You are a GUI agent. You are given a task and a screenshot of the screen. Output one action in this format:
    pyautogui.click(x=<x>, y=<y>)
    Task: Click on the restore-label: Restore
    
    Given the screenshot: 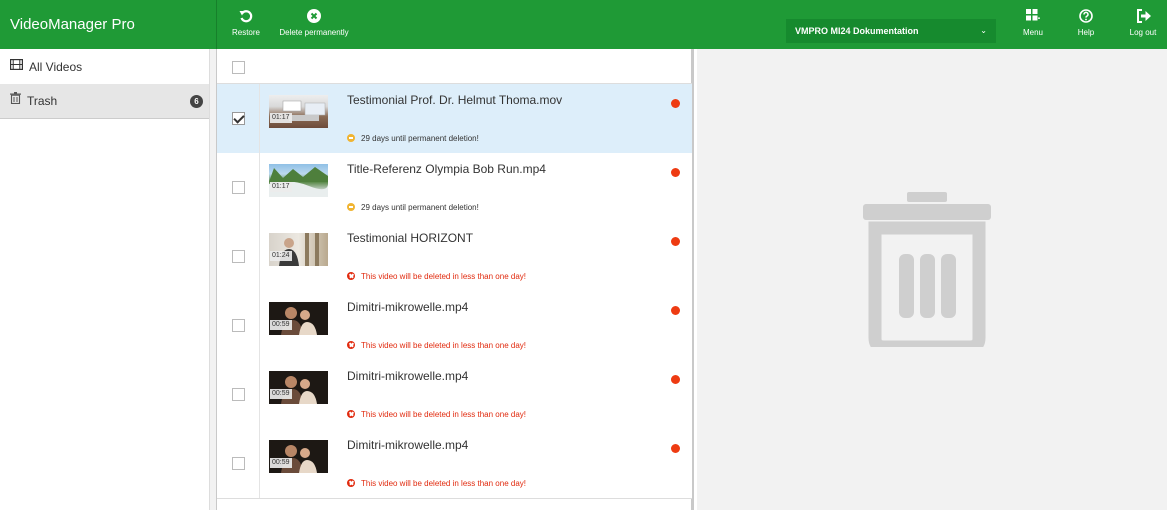 What is the action you would take?
    pyautogui.click(x=245, y=32)
    